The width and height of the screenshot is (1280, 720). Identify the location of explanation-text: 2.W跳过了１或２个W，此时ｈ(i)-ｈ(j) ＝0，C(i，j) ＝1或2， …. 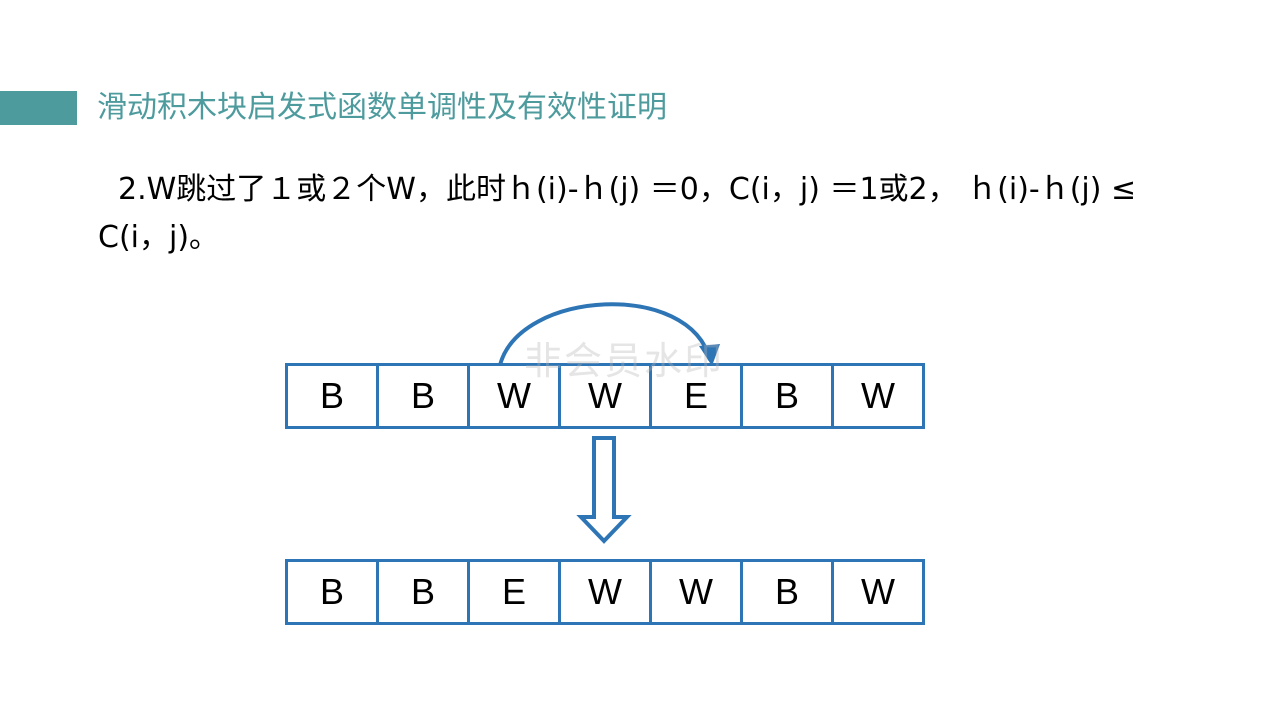
(617, 213).